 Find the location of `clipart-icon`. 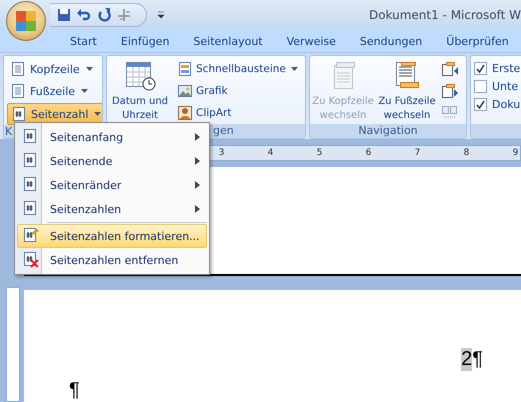

clipart-icon is located at coordinates (185, 113).